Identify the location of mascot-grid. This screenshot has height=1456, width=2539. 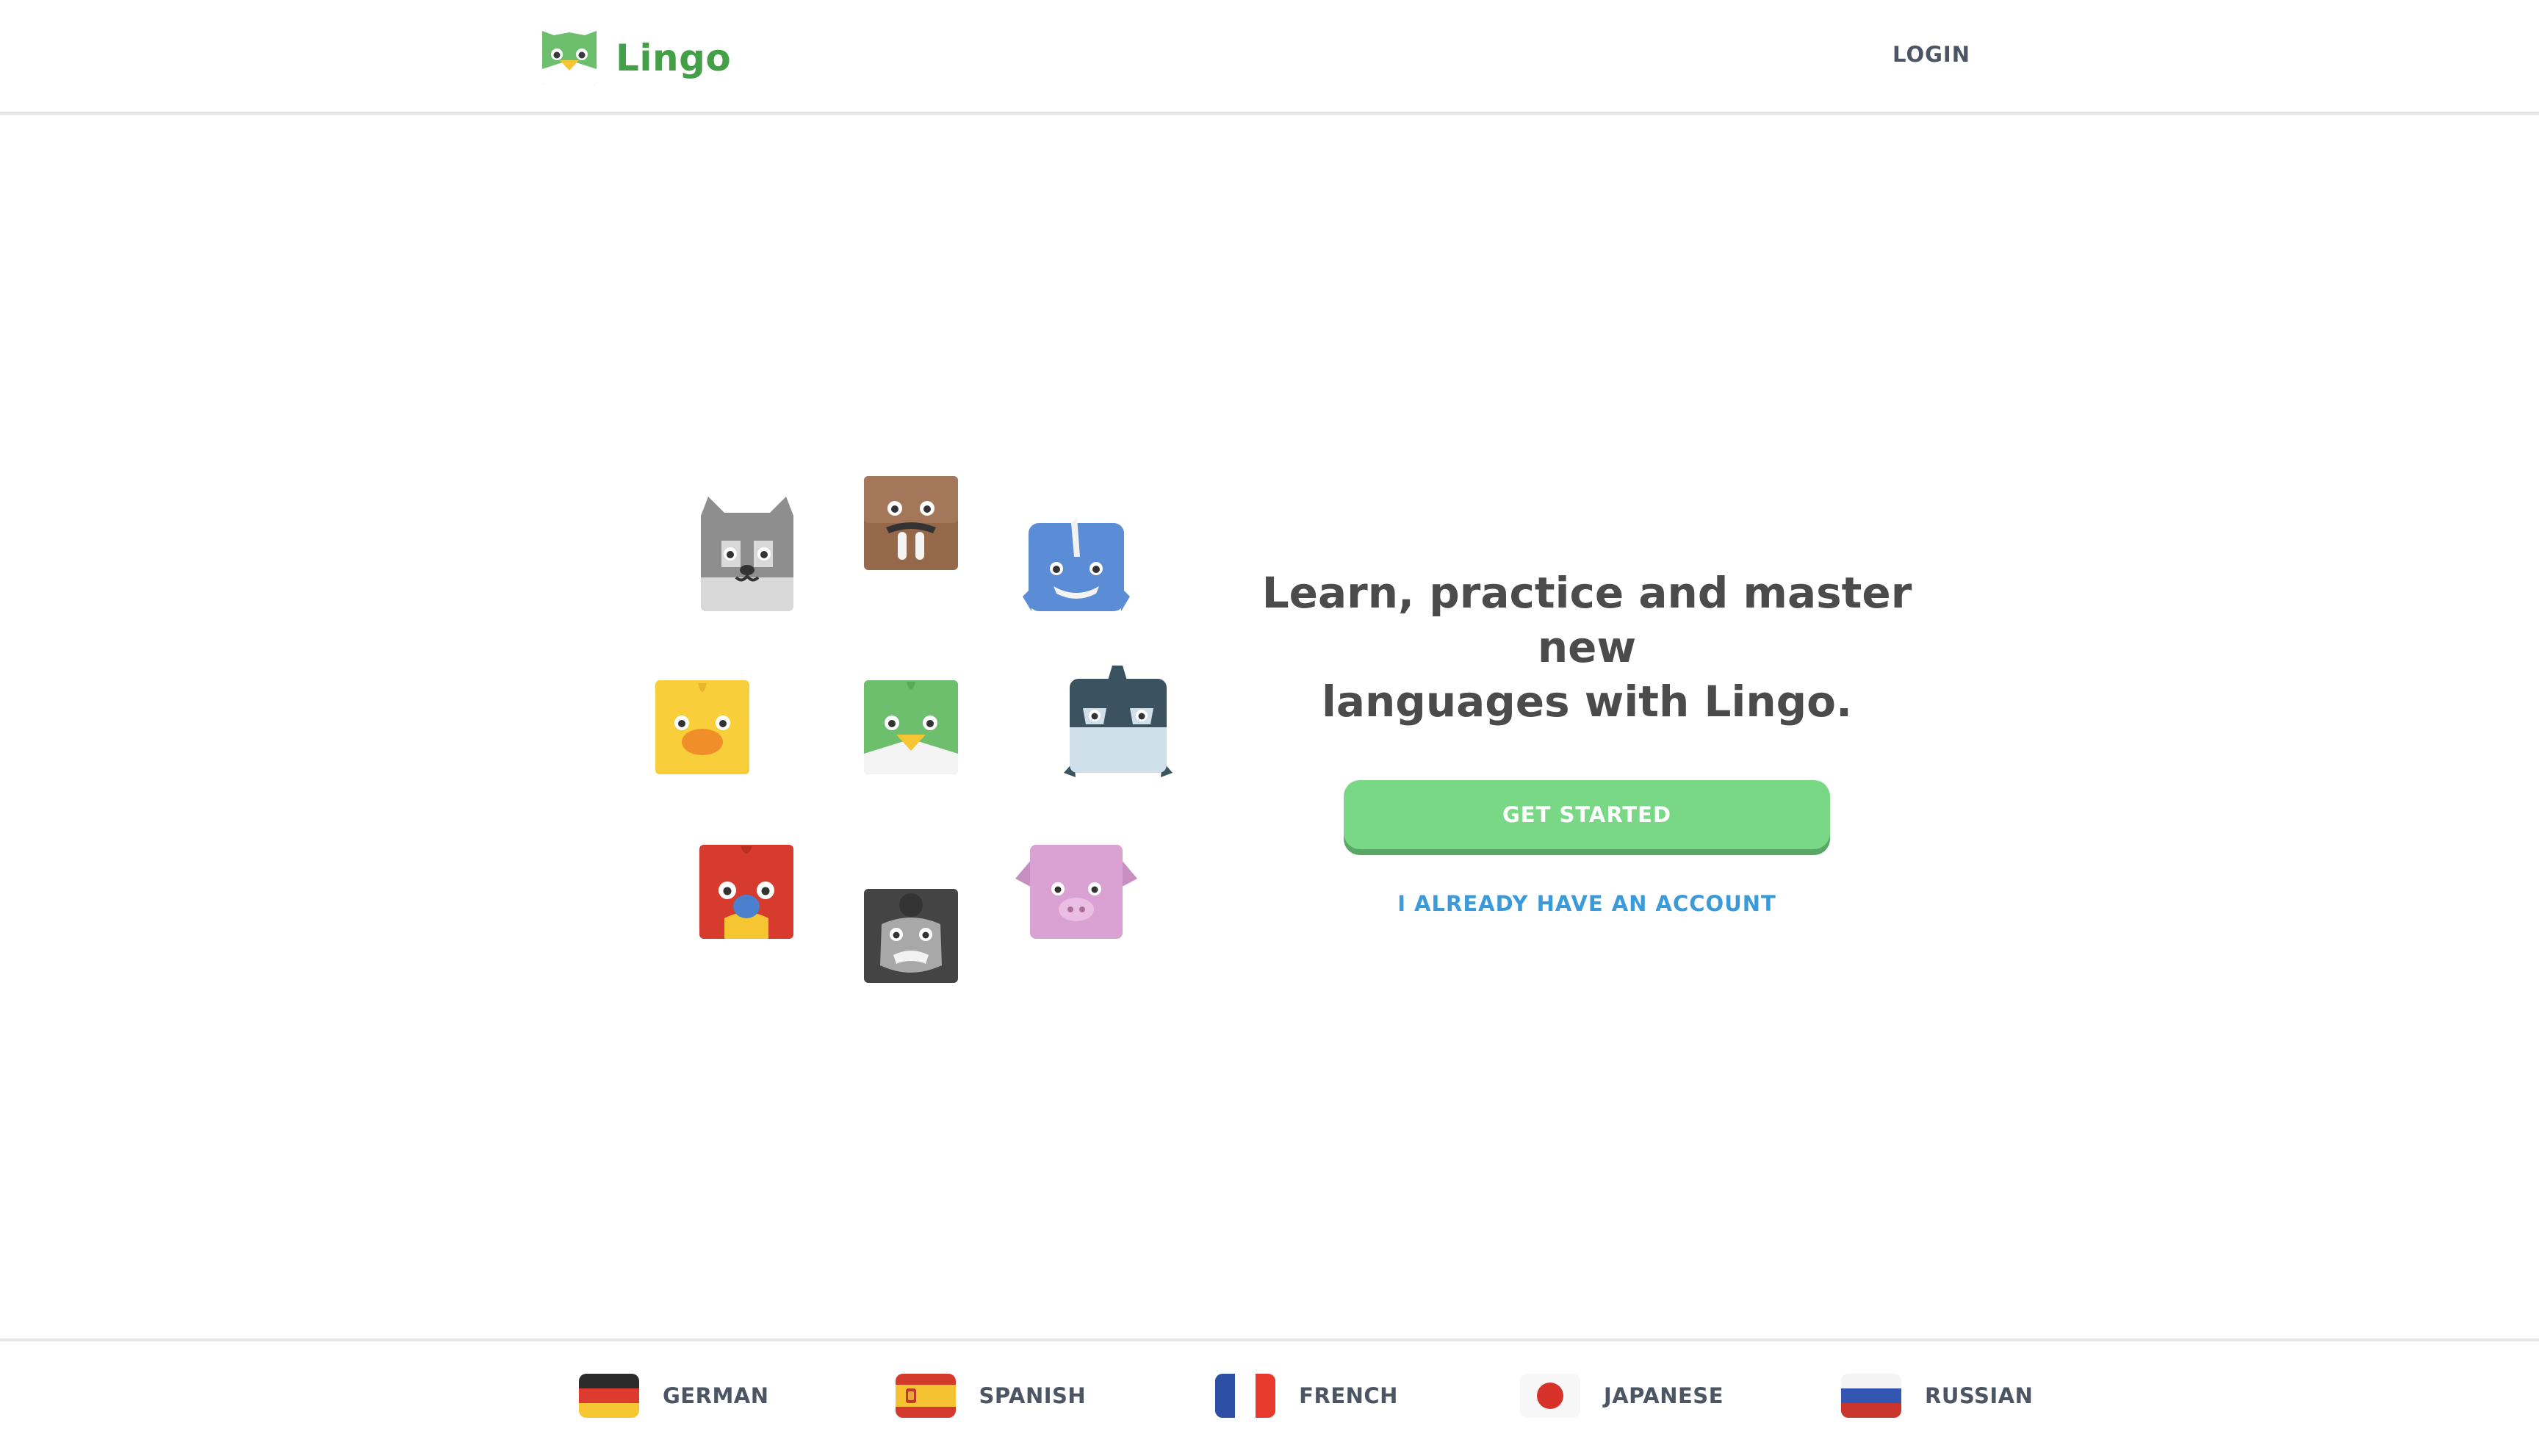
(911, 727).